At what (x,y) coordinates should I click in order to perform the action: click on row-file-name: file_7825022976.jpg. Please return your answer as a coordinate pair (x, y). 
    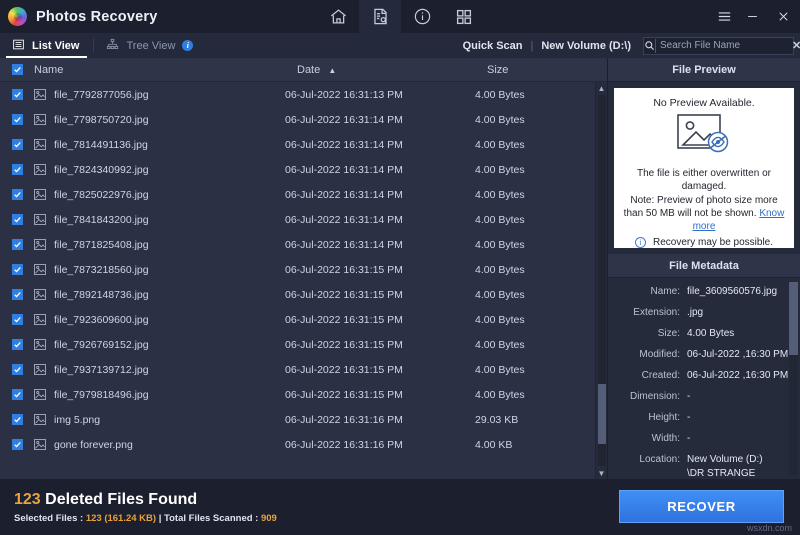
    Looking at the image, I should click on (101, 194).